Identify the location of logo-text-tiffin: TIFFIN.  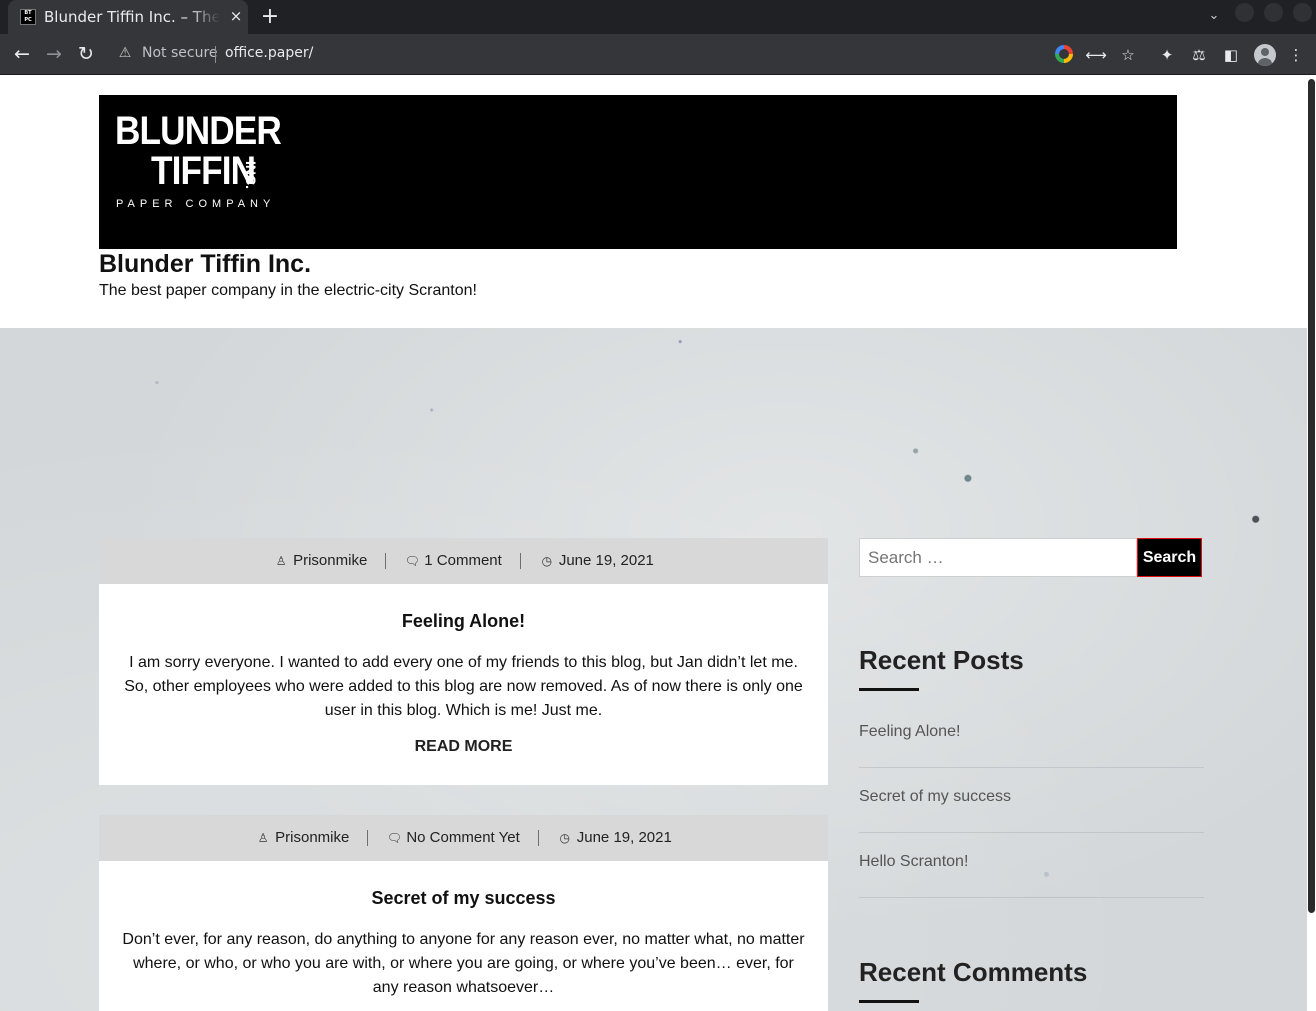
(203, 171).